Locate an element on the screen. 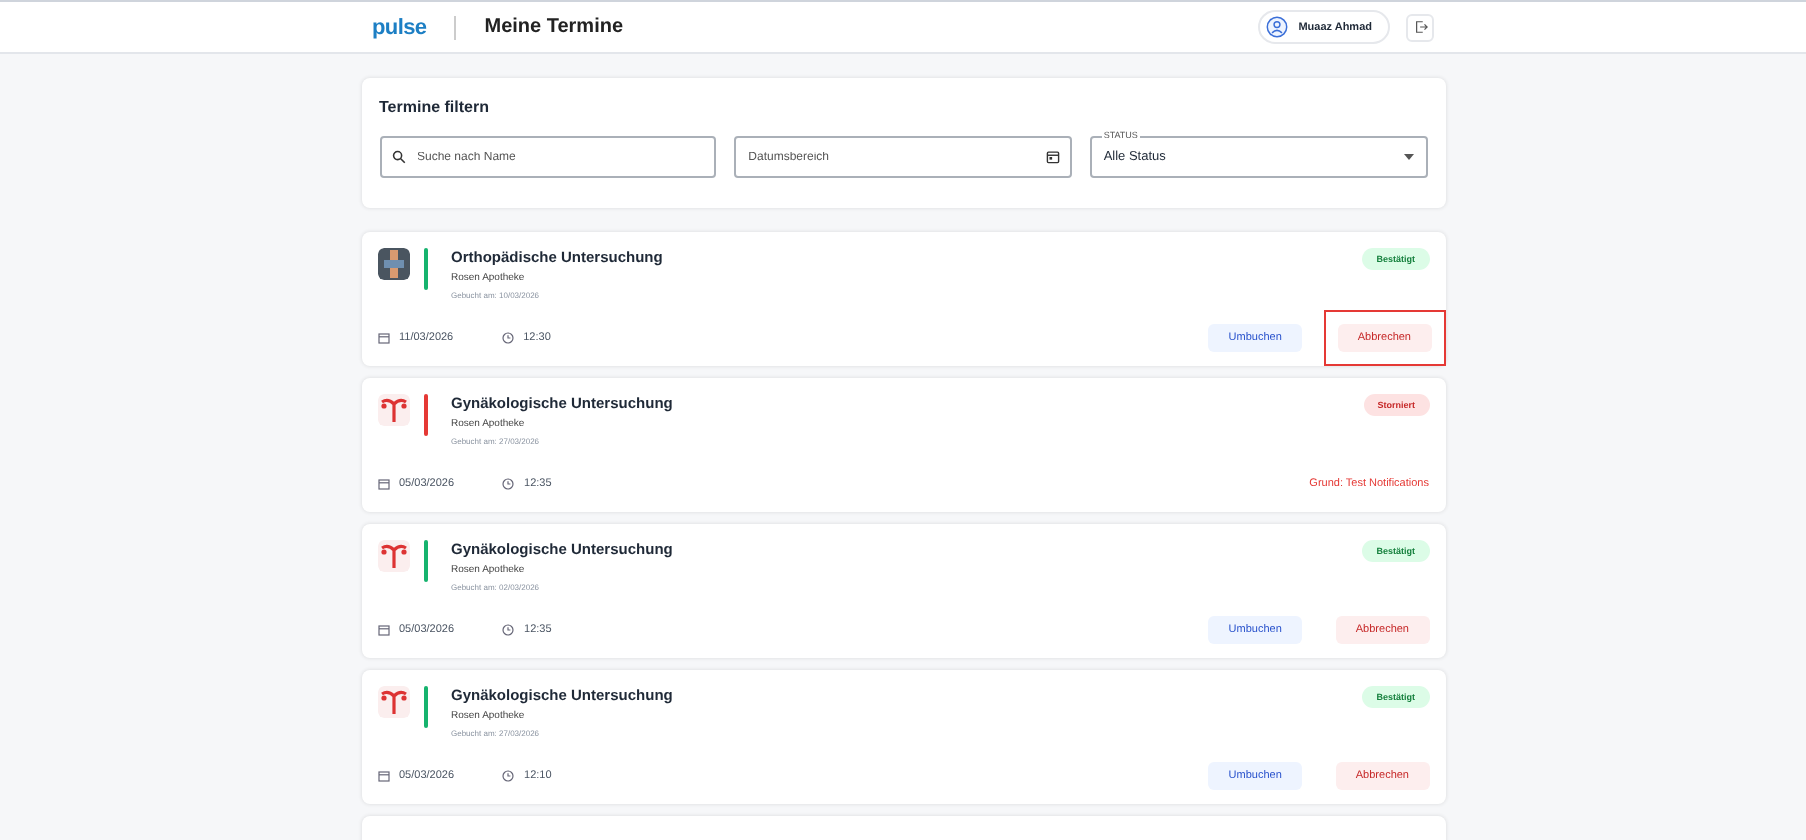 The height and width of the screenshot is (840, 1806). search-icon is located at coordinates (398, 157).